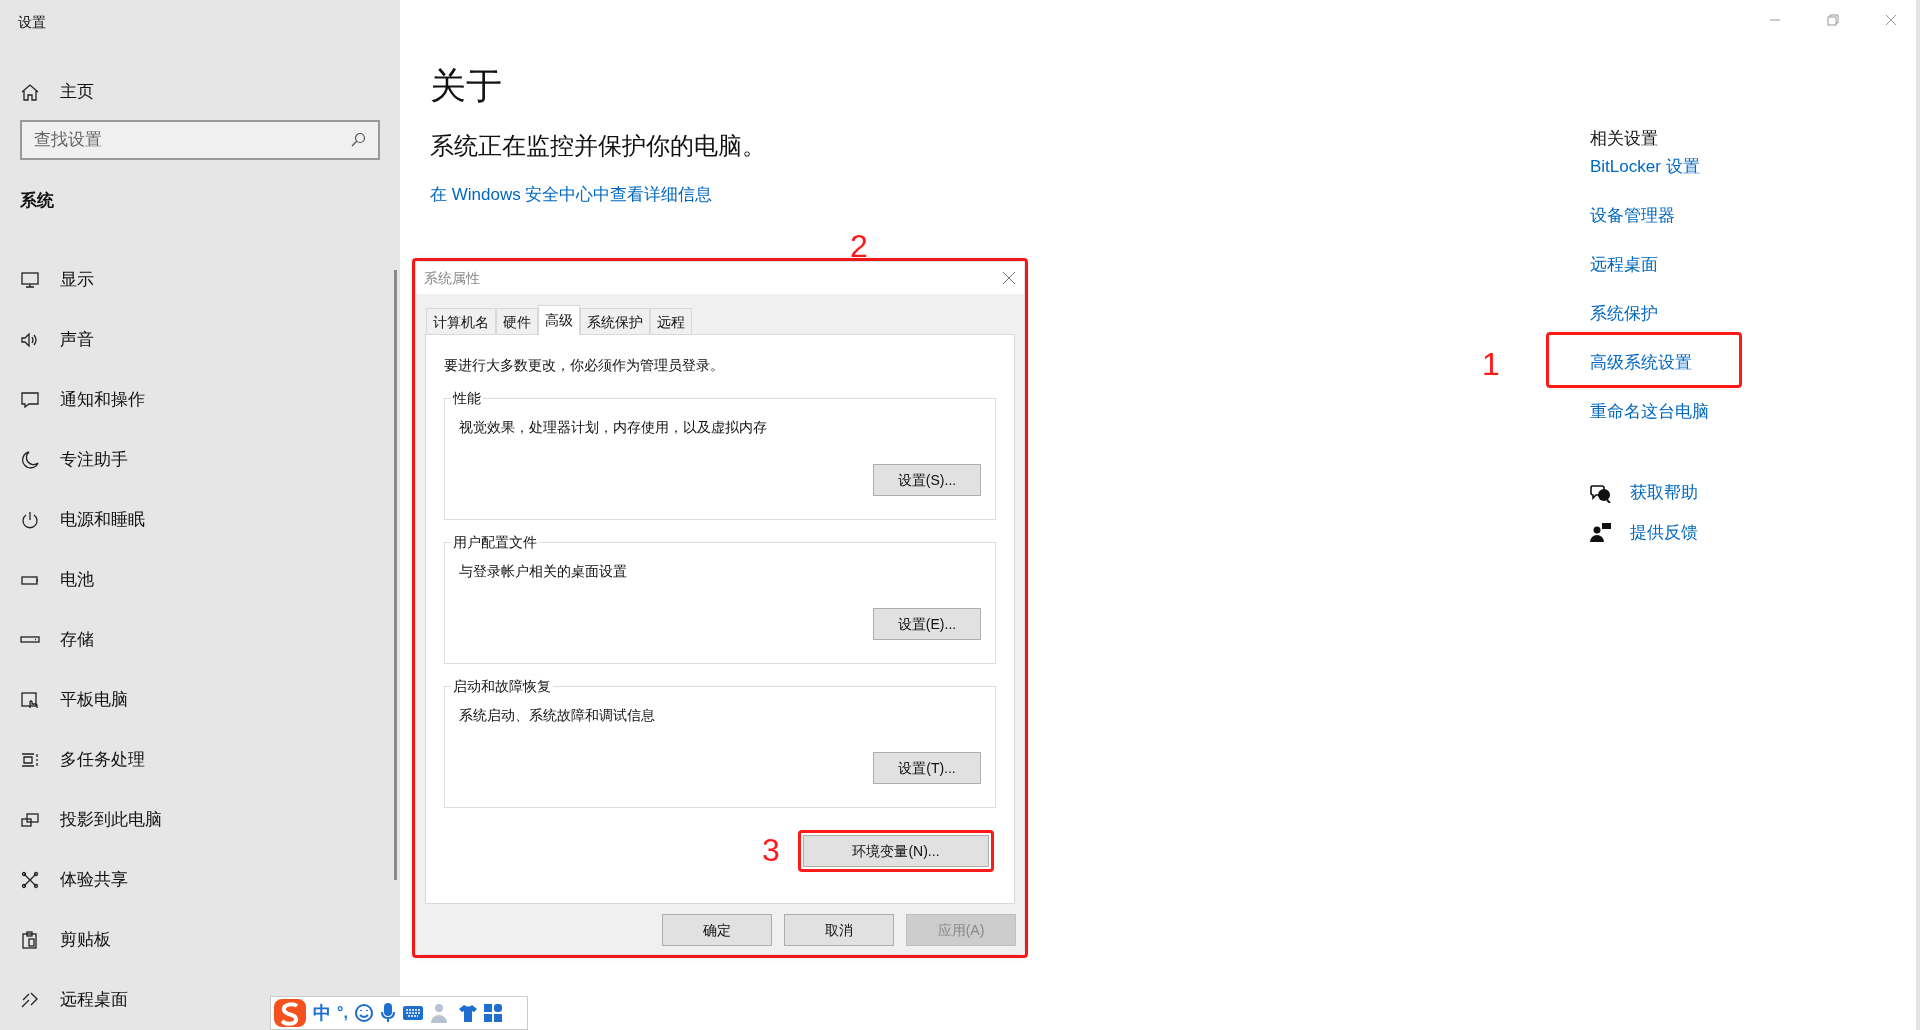 Image resolution: width=1920 pixels, height=1030 pixels. Describe the element at coordinates (717, 930) in the screenshot. I see `dialog-button: 确定` at that location.